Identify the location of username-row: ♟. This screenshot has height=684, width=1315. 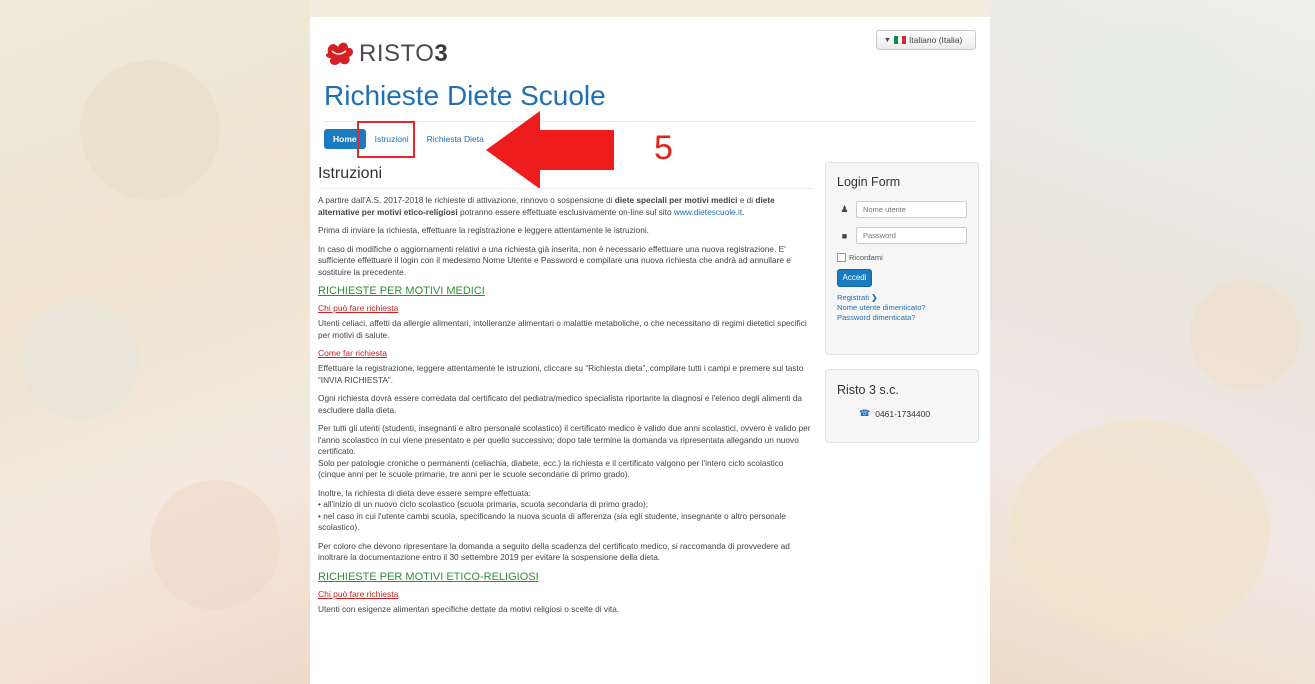
(902, 209).